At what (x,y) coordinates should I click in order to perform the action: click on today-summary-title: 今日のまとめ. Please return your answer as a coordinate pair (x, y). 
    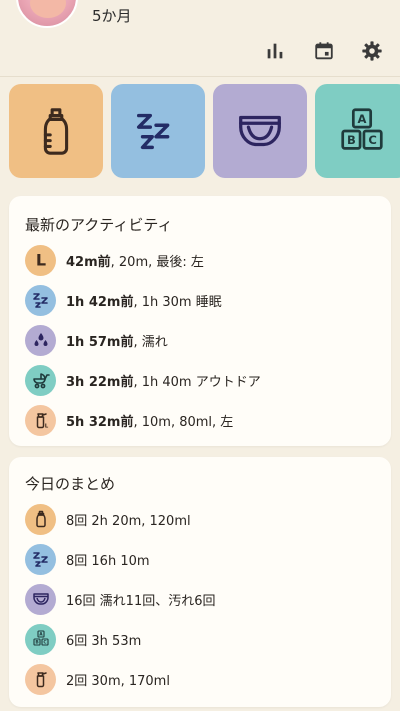
    Looking at the image, I should click on (70, 484).